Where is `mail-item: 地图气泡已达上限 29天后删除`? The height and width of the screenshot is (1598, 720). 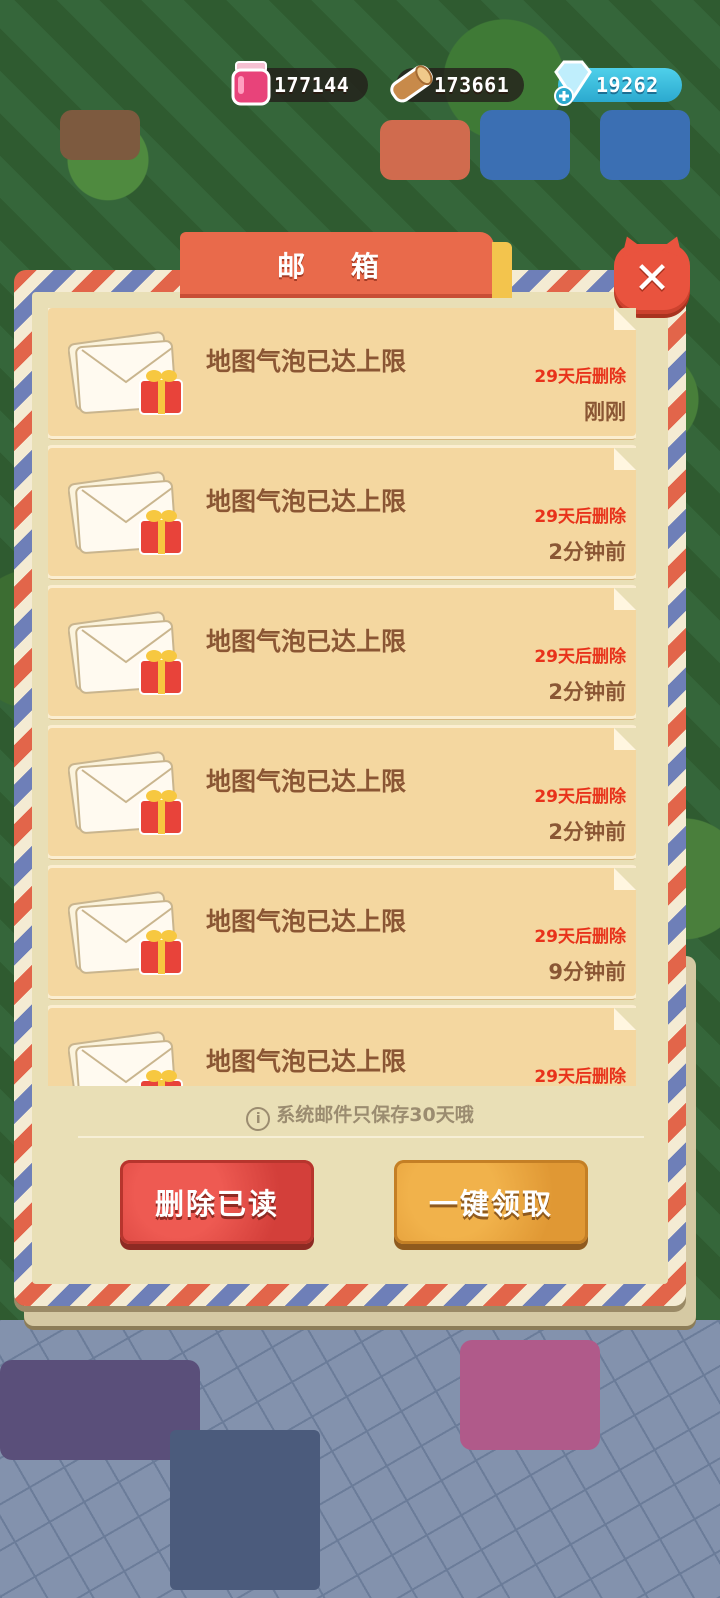
mail-item: 地图气泡已达上限 29天后删除 is located at coordinates (342, 1047).